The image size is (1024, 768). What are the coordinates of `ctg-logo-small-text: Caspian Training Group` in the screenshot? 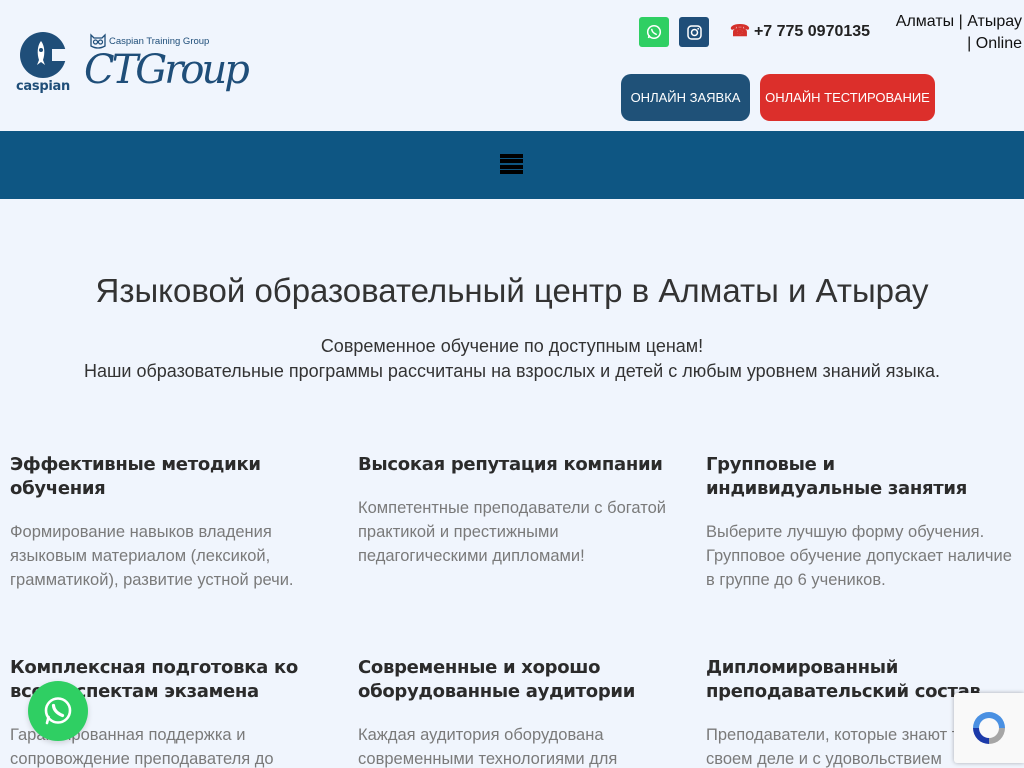 It's located at (159, 41).